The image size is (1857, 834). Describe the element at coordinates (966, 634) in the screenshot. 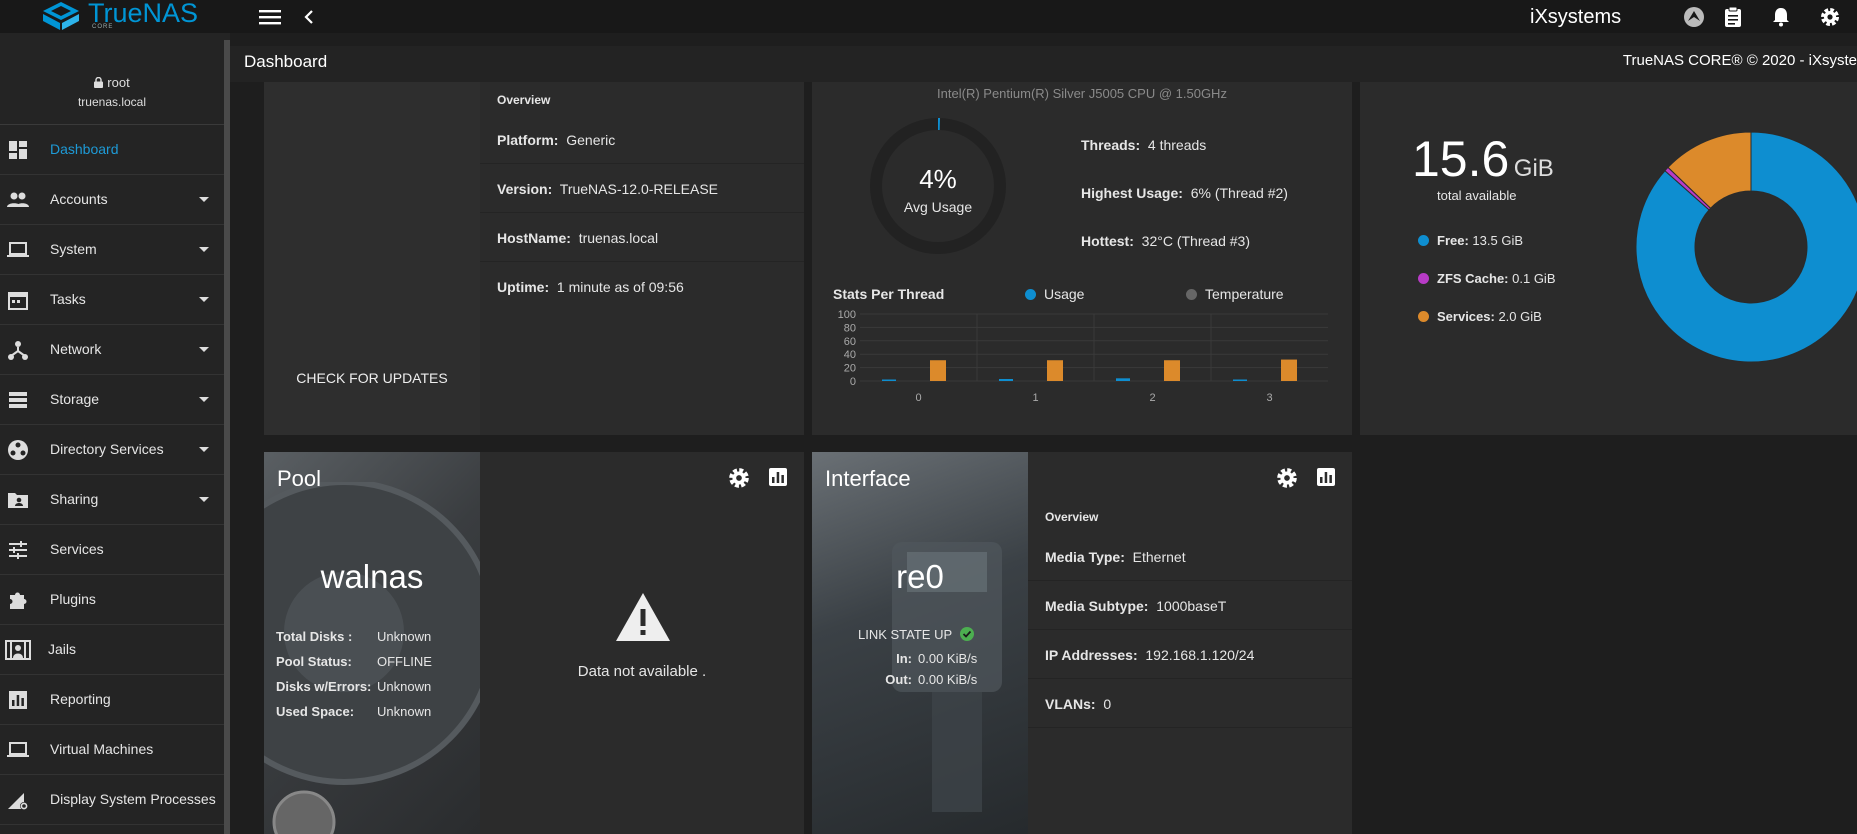

I see `check-circle-icon` at that location.